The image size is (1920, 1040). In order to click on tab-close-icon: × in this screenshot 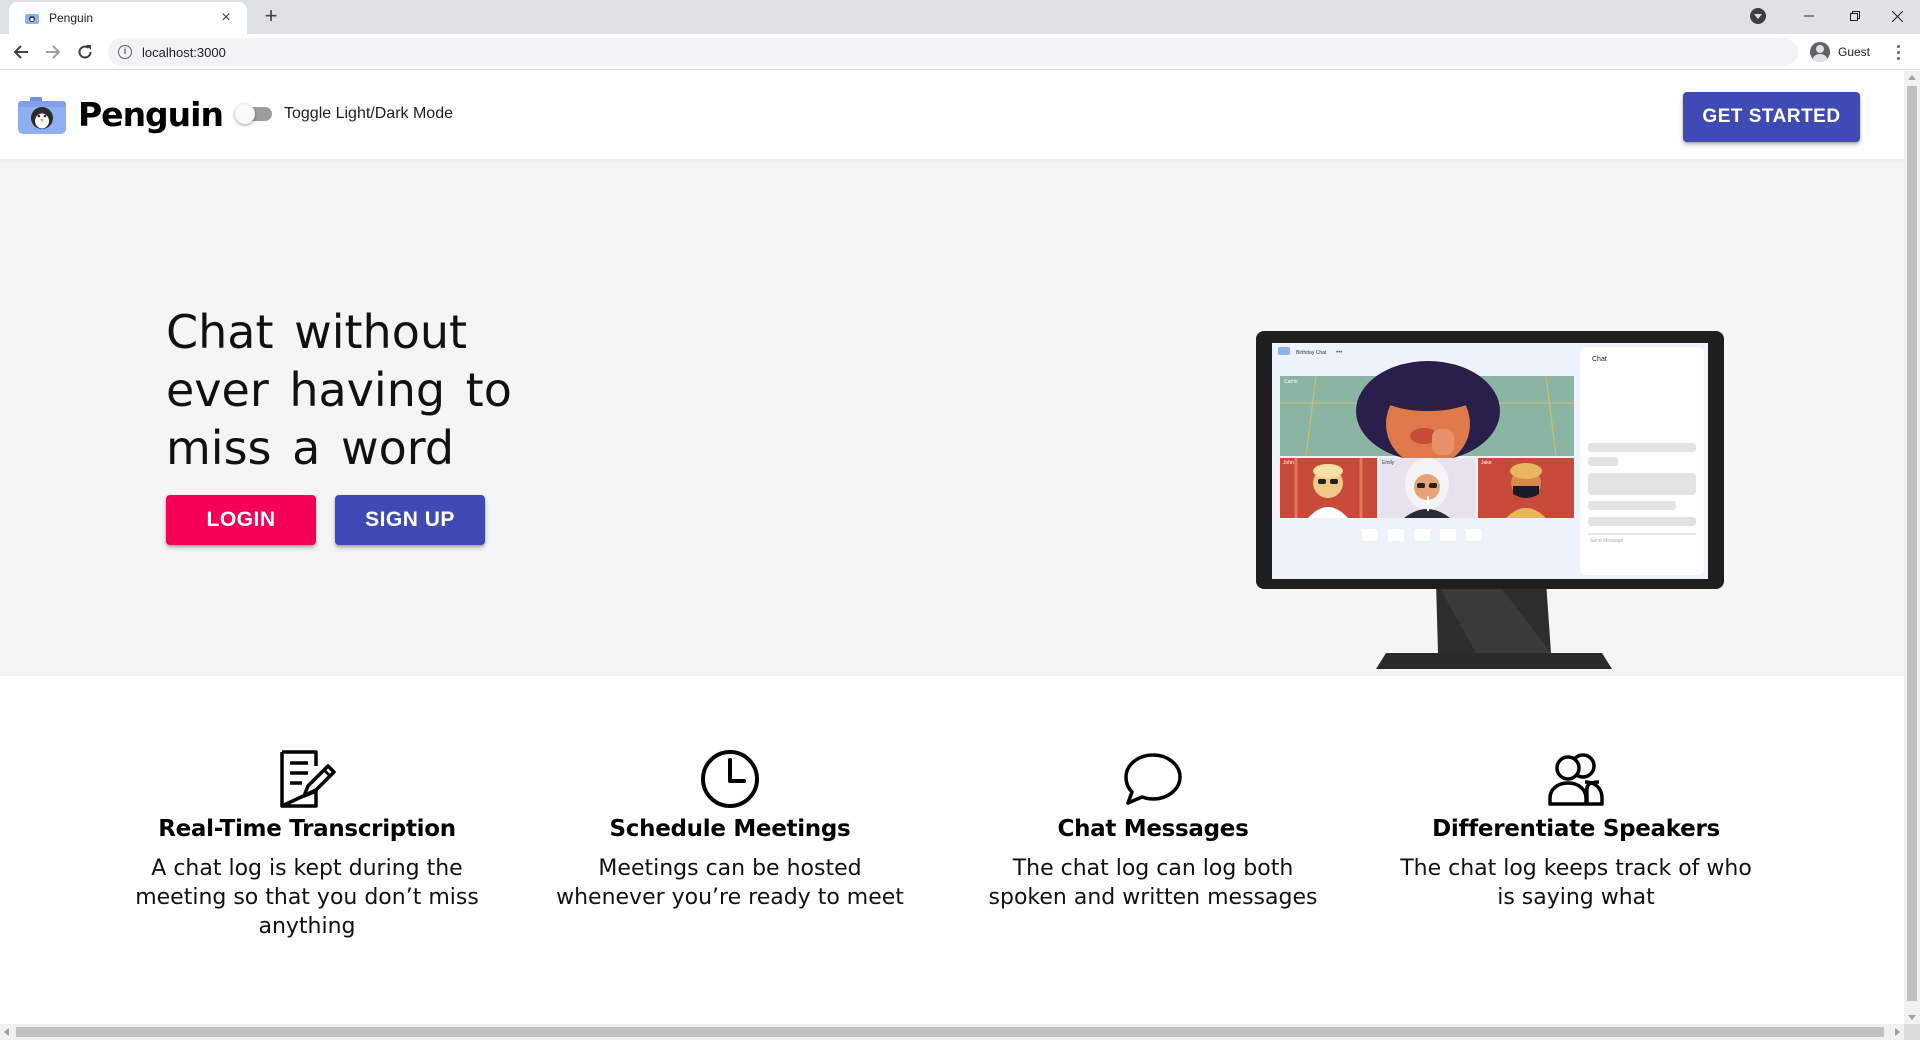, I will do `click(226, 18)`.